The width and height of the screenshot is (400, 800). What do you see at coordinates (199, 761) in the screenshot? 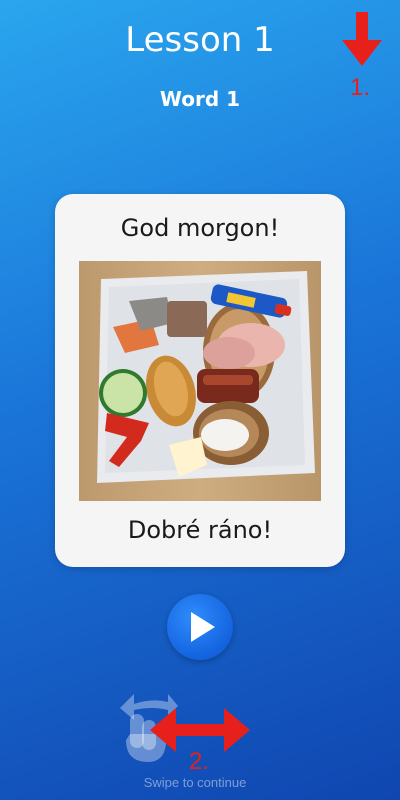
I see `annotation-marker-2: 2.` at bounding box center [199, 761].